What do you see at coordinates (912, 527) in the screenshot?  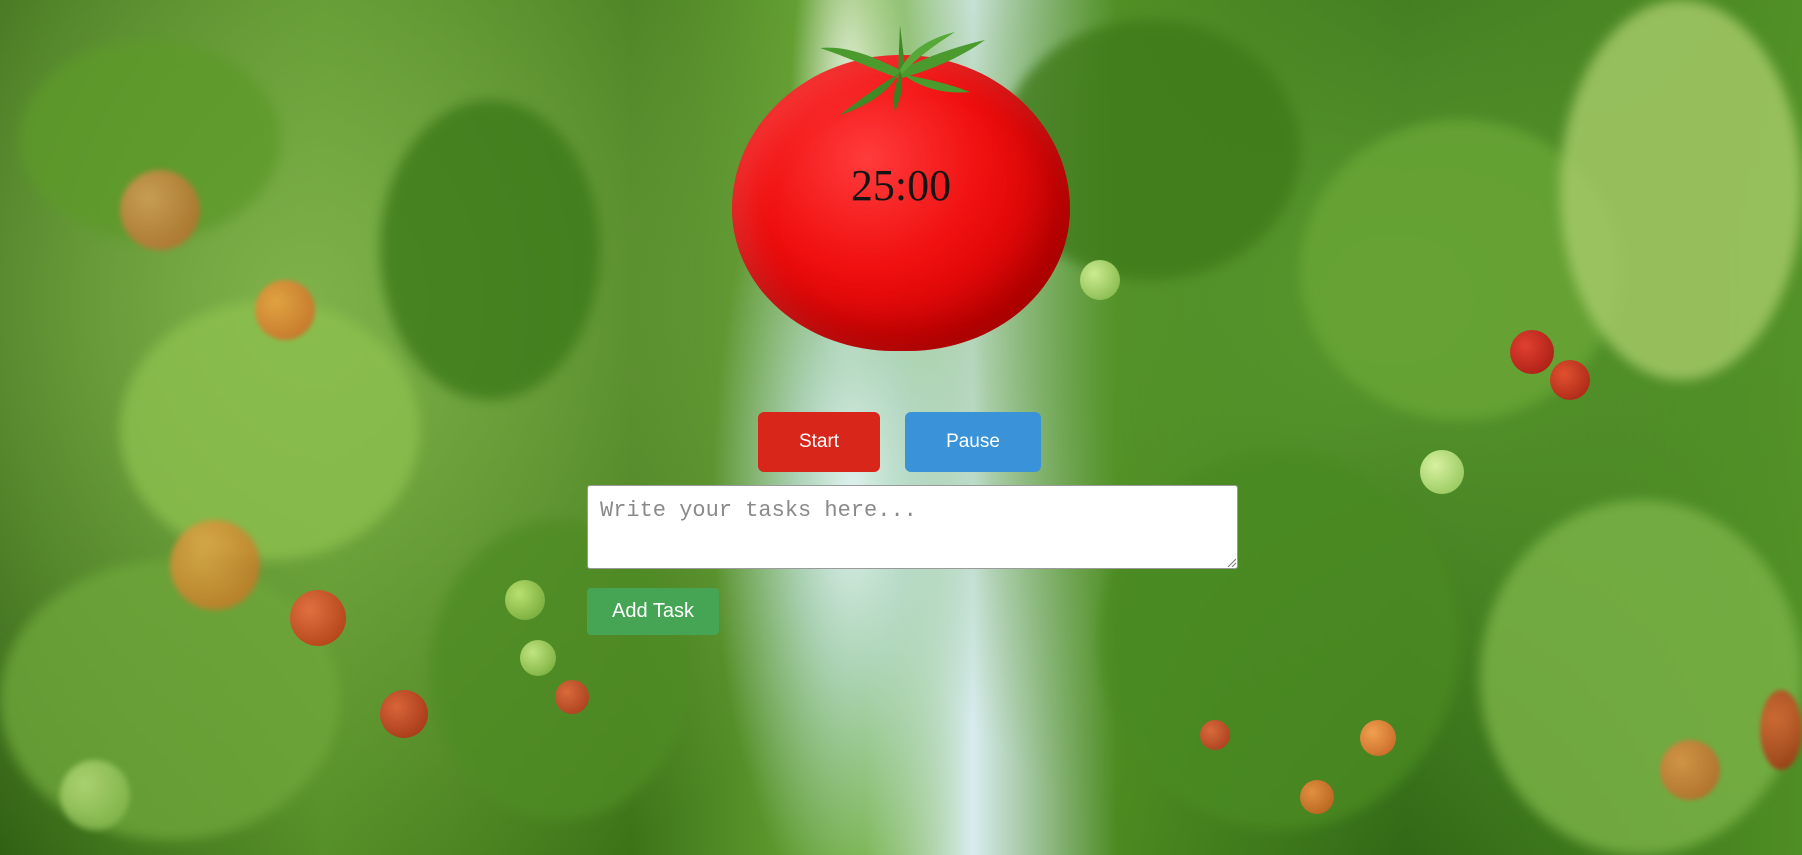 I see `task-input` at bounding box center [912, 527].